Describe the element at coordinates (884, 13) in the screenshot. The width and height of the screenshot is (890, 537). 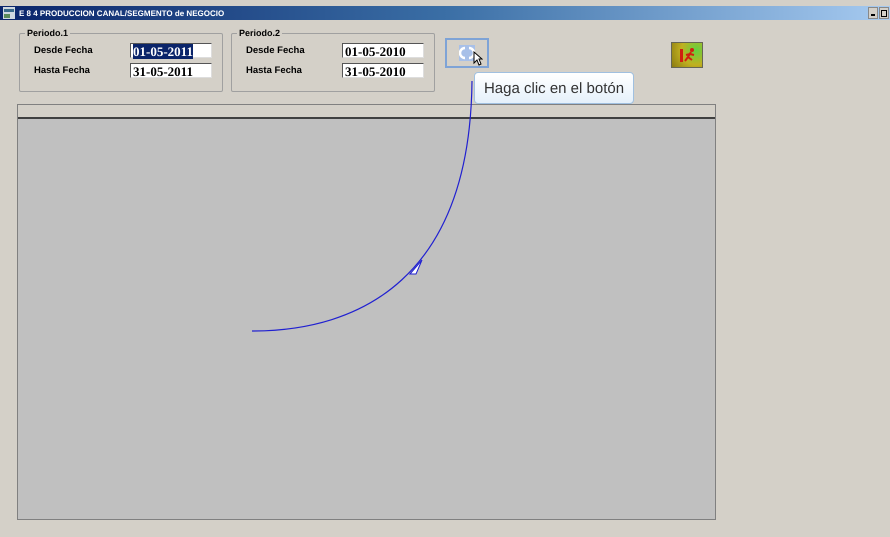
I see `maximize-button` at that location.